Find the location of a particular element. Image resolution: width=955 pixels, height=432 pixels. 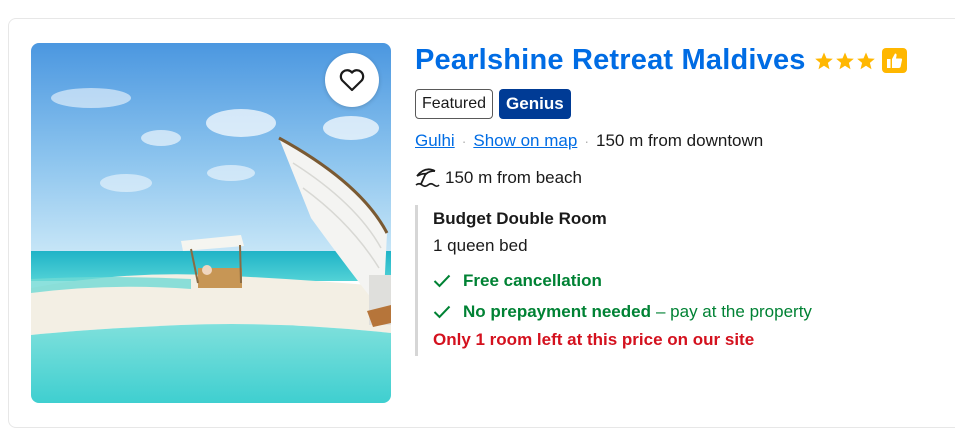

show-on-map-link: Show on map is located at coordinates (525, 141).